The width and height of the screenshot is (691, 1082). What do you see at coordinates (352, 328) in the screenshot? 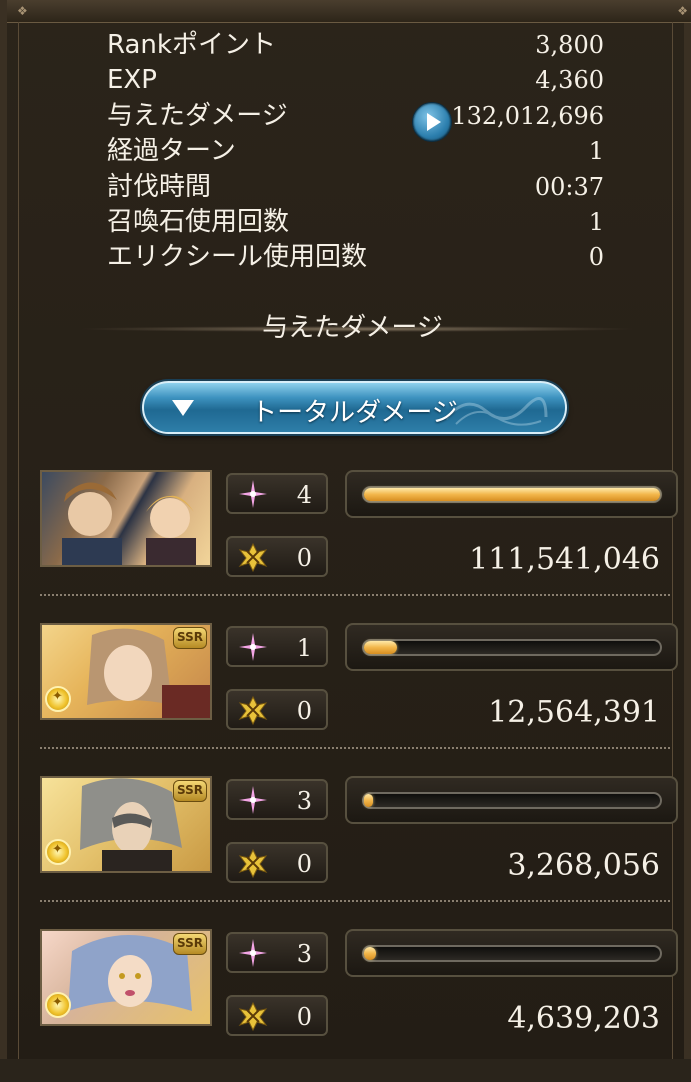
I see `damage-section-title: 与えたダメージ` at bounding box center [352, 328].